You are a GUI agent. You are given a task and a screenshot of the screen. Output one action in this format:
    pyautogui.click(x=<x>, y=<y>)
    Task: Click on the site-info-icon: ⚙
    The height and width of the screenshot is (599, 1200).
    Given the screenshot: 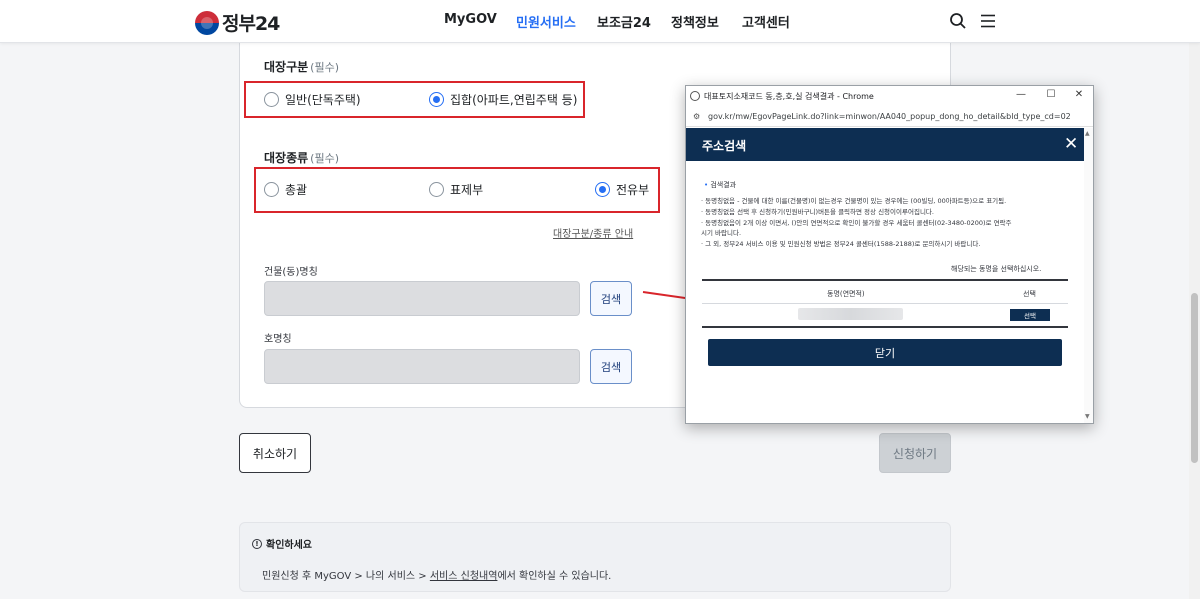 What is the action you would take?
    pyautogui.click(x=696, y=116)
    